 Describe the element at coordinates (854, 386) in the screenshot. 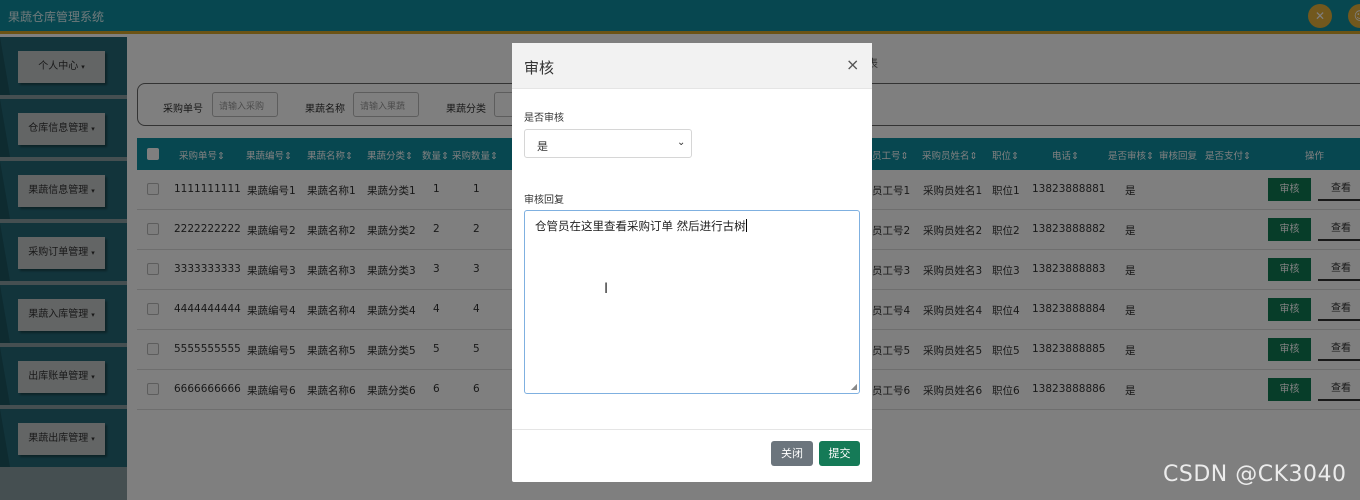

I see `resize-handle-icon: ◢` at that location.